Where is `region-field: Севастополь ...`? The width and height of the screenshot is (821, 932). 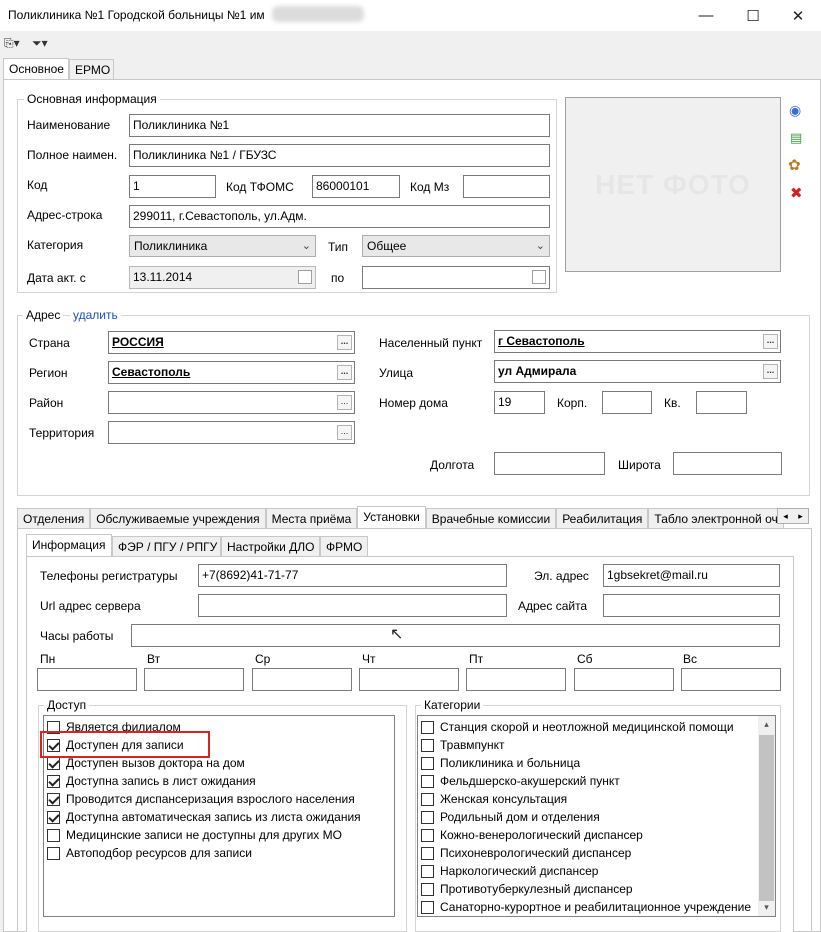 region-field: Севастополь ... is located at coordinates (231, 372).